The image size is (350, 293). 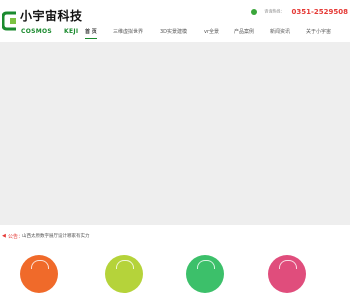 I want to click on logo-text-en: COSMOS KEJI, so click(x=49, y=31).